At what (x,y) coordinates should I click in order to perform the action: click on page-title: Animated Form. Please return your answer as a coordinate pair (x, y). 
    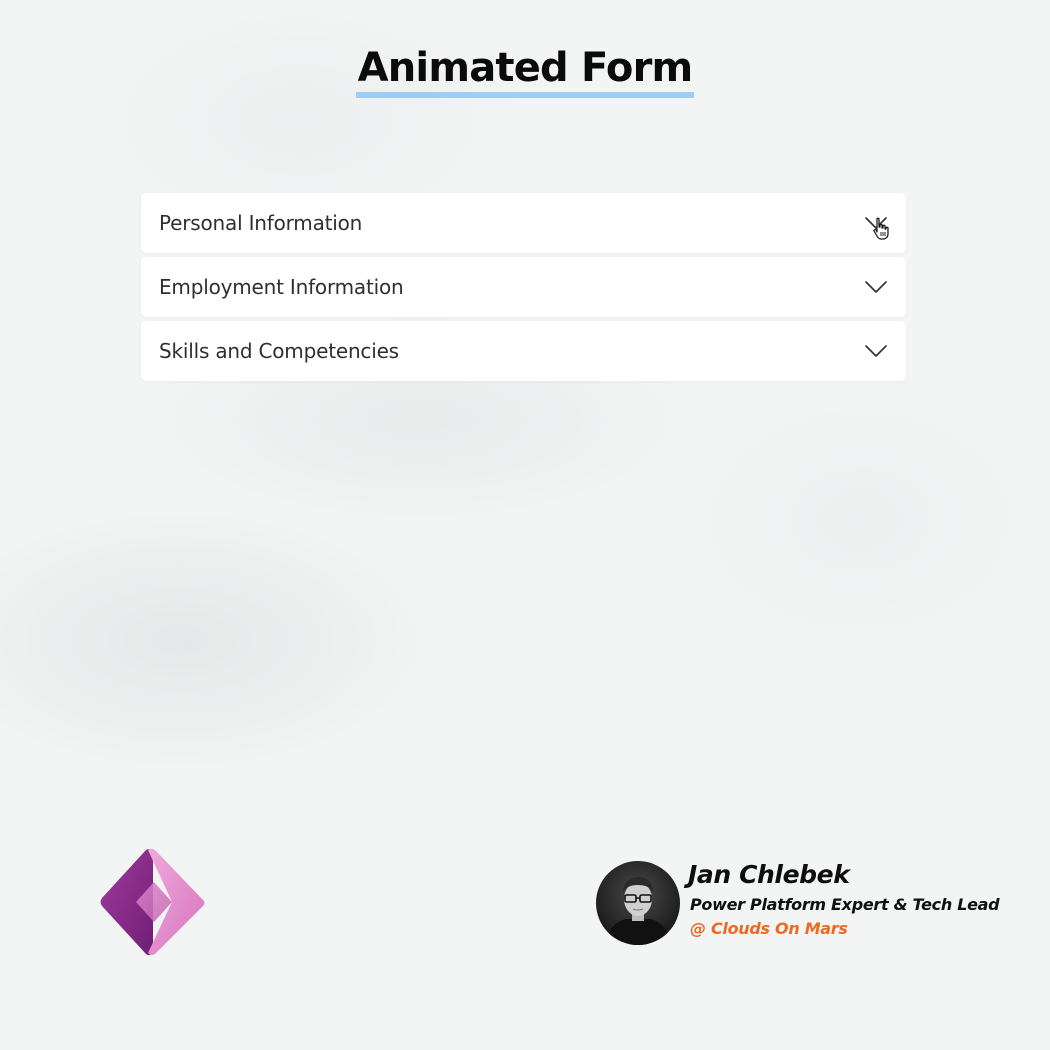
    Looking at the image, I should click on (525, 69).